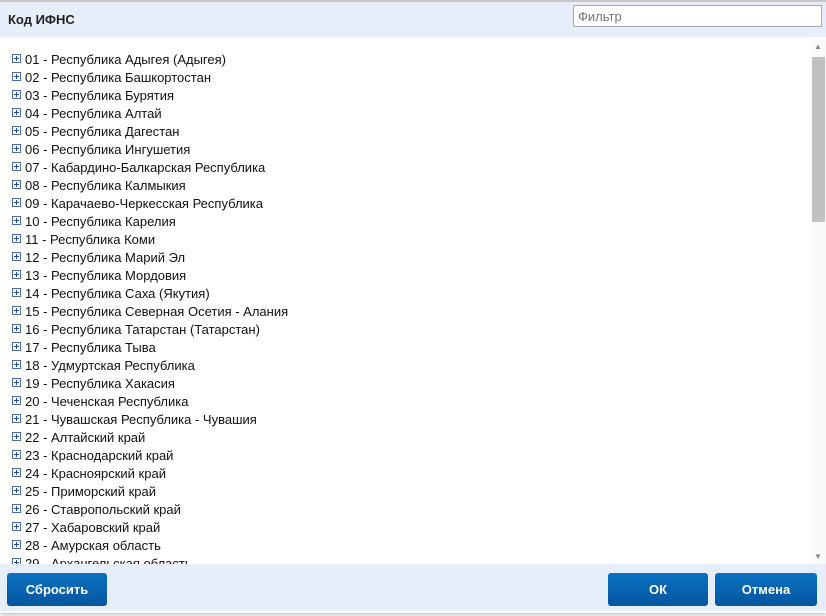 This screenshot has height=616, width=826. Describe the element at coordinates (110, 365) in the screenshot. I see `tree-item-label: 18 - Удмуртская Республика` at that location.